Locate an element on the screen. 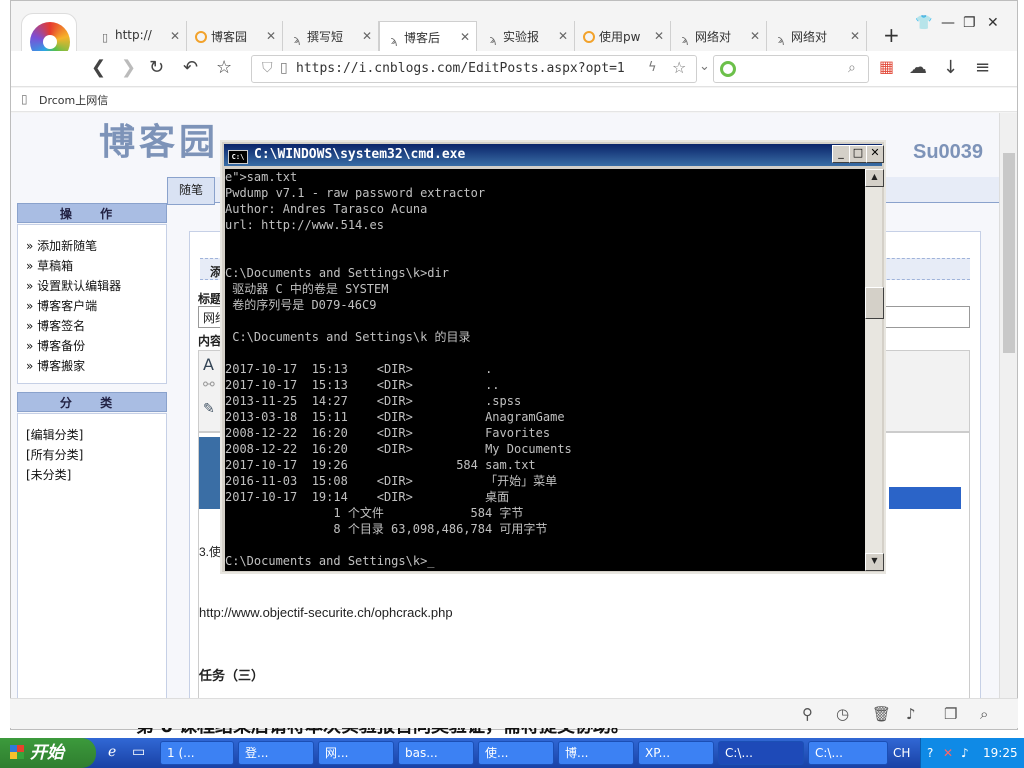 Image resolution: width=1024 pixels, height=768 pixels. ops-item-default-editor: » 设置默认编辑器 is located at coordinates (73, 285).